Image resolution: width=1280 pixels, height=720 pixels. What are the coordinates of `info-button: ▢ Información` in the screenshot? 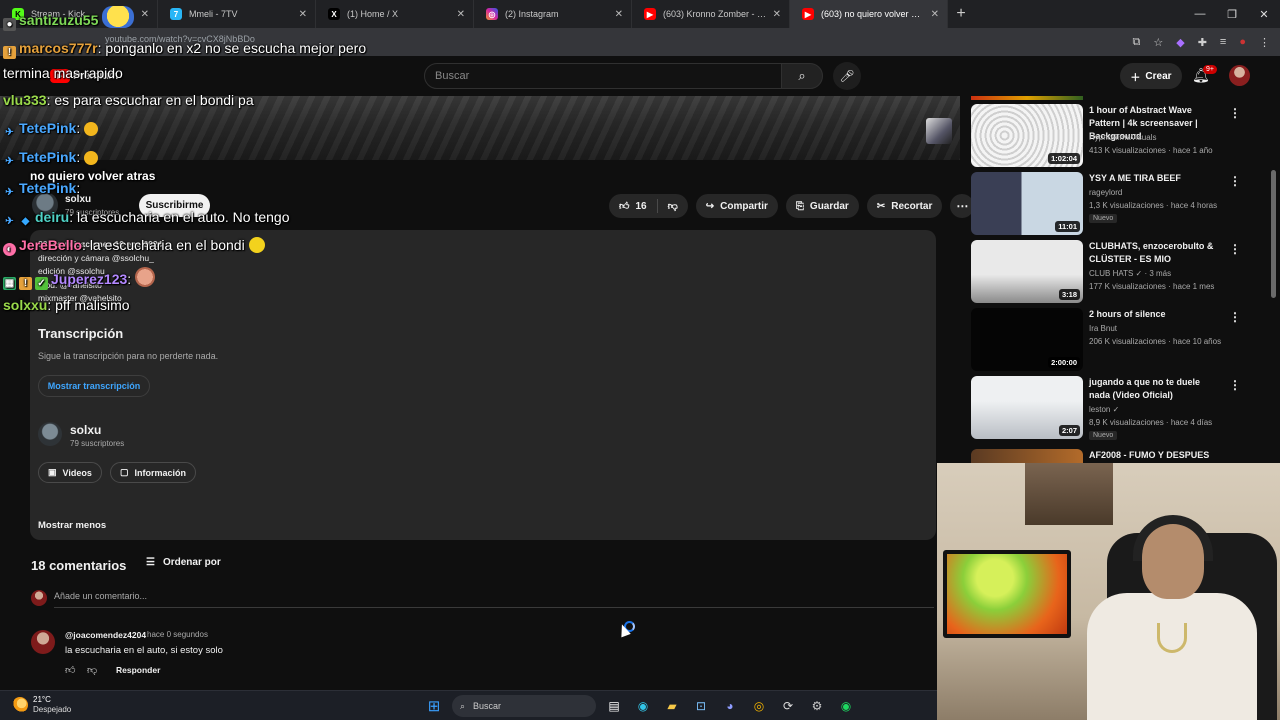 It's located at (153, 472).